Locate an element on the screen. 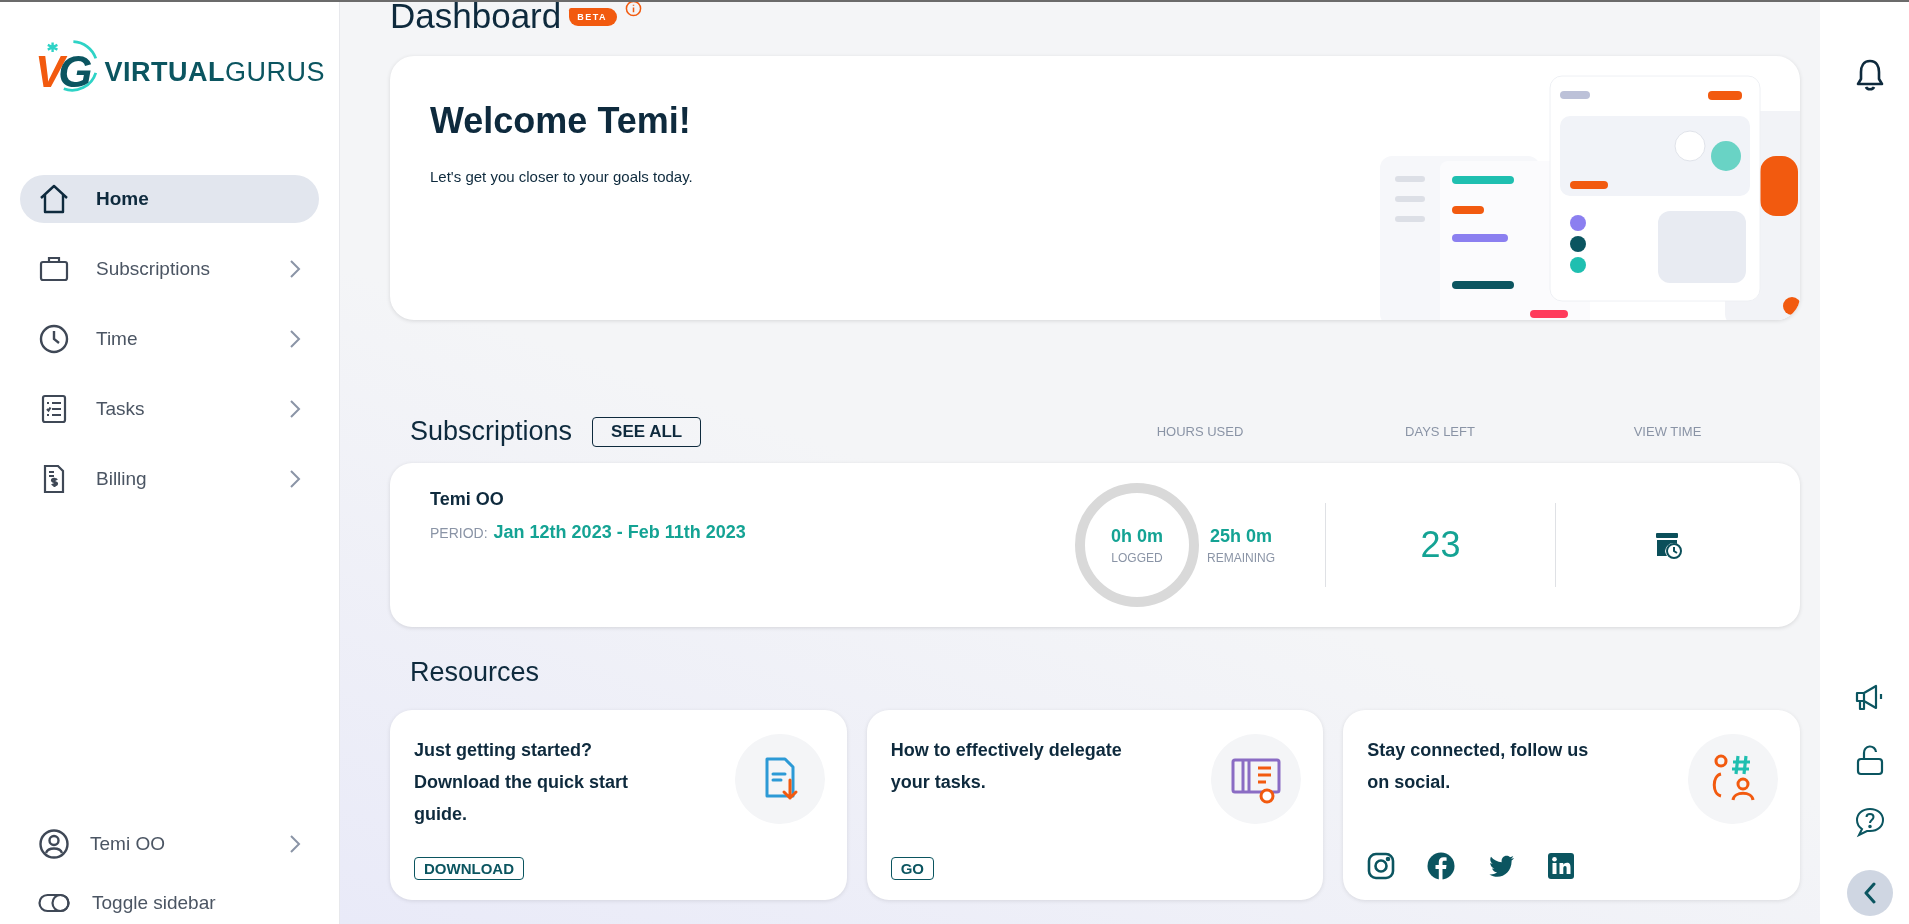 Image resolution: width=1909 pixels, height=924 pixels. board-settings-icon is located at coordinates (1256, 779).